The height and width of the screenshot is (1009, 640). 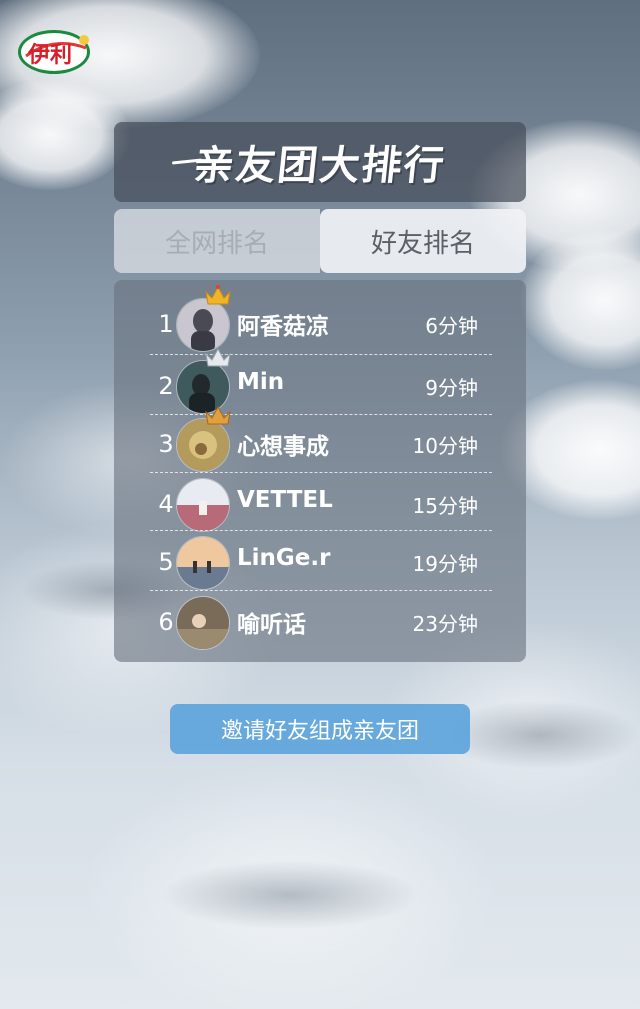 What do you see at coordinates (218, 357) in the screenshot?
I see `silver-crown-icon` at bounding box center [218, 357].